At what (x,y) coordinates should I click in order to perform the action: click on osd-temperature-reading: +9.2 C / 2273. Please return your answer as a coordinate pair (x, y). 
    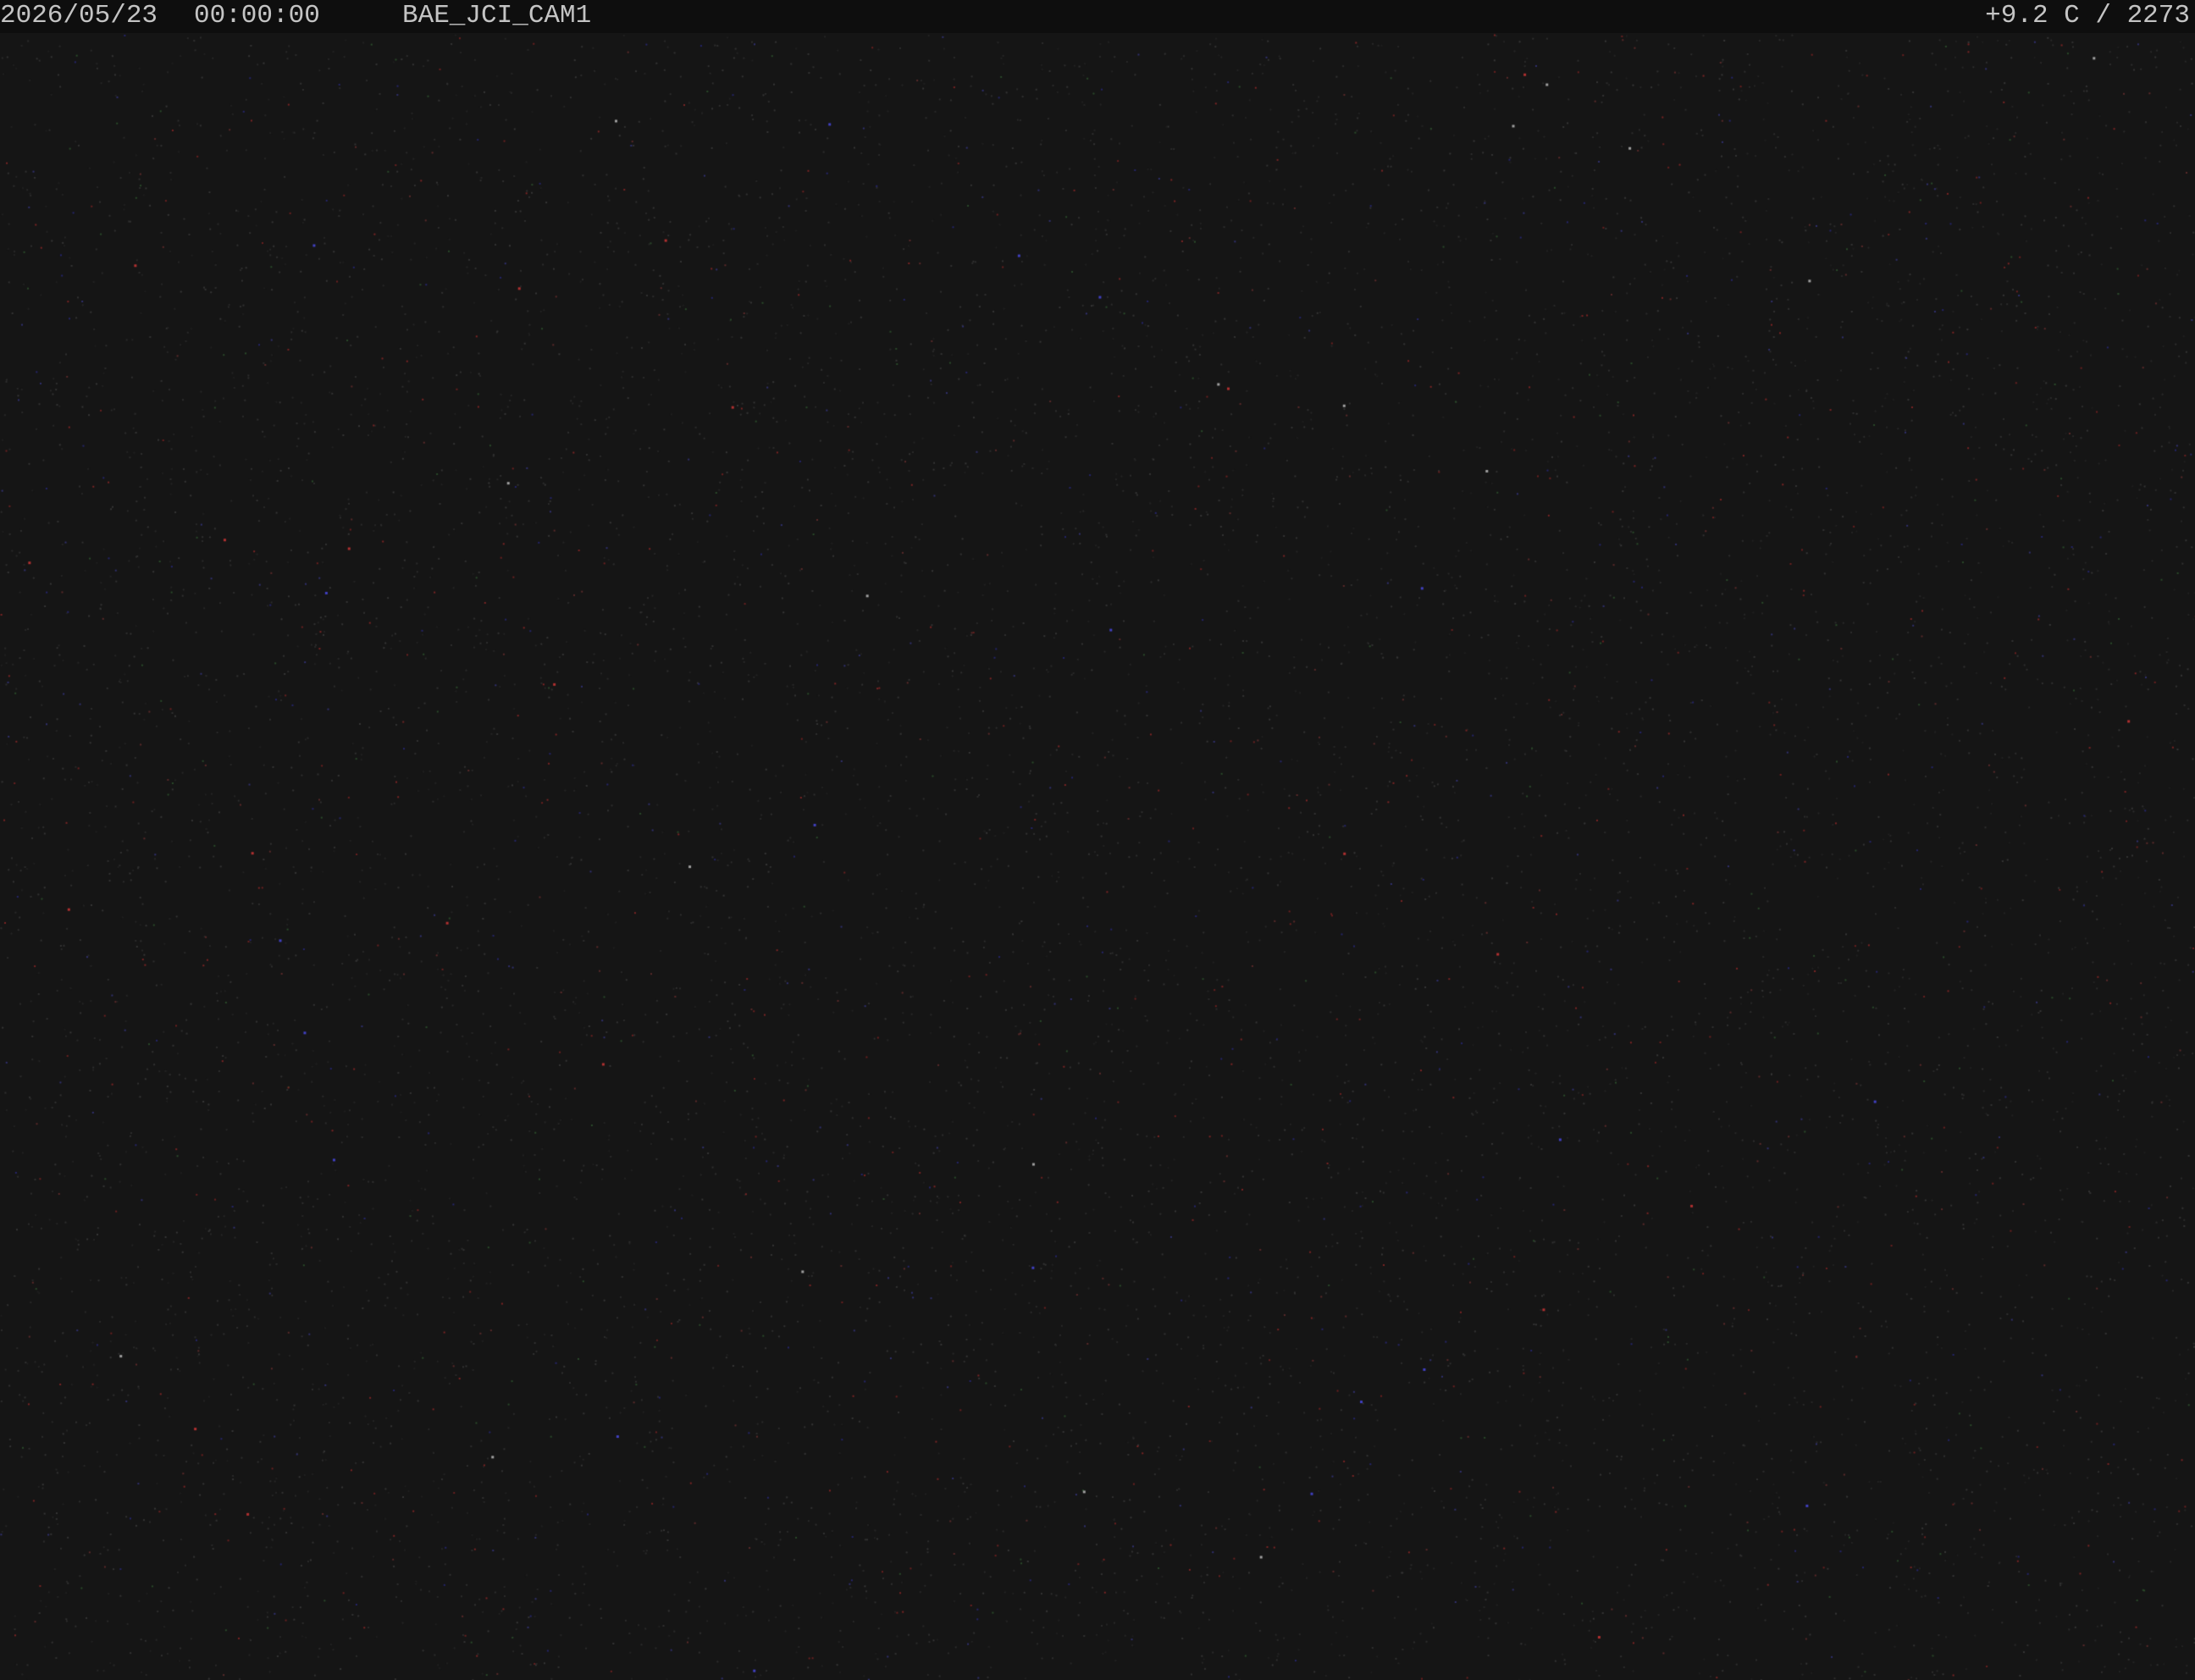
    Looking at the image, I should click on (2087, 15).